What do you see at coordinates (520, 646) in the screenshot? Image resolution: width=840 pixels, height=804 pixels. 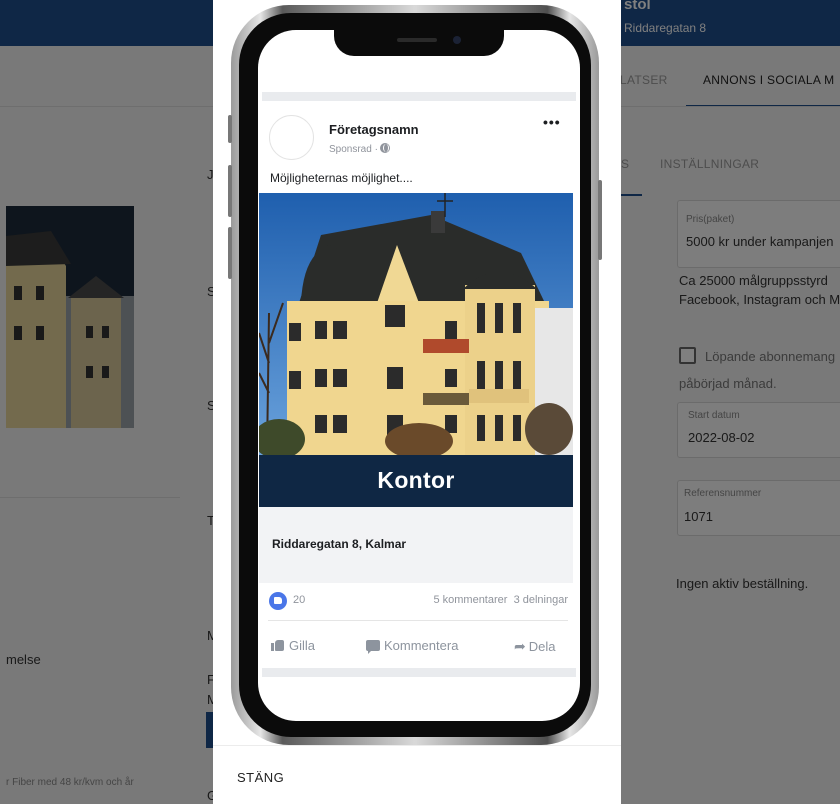 I see `share-icon: ➦` at bounding box center [520, 646].